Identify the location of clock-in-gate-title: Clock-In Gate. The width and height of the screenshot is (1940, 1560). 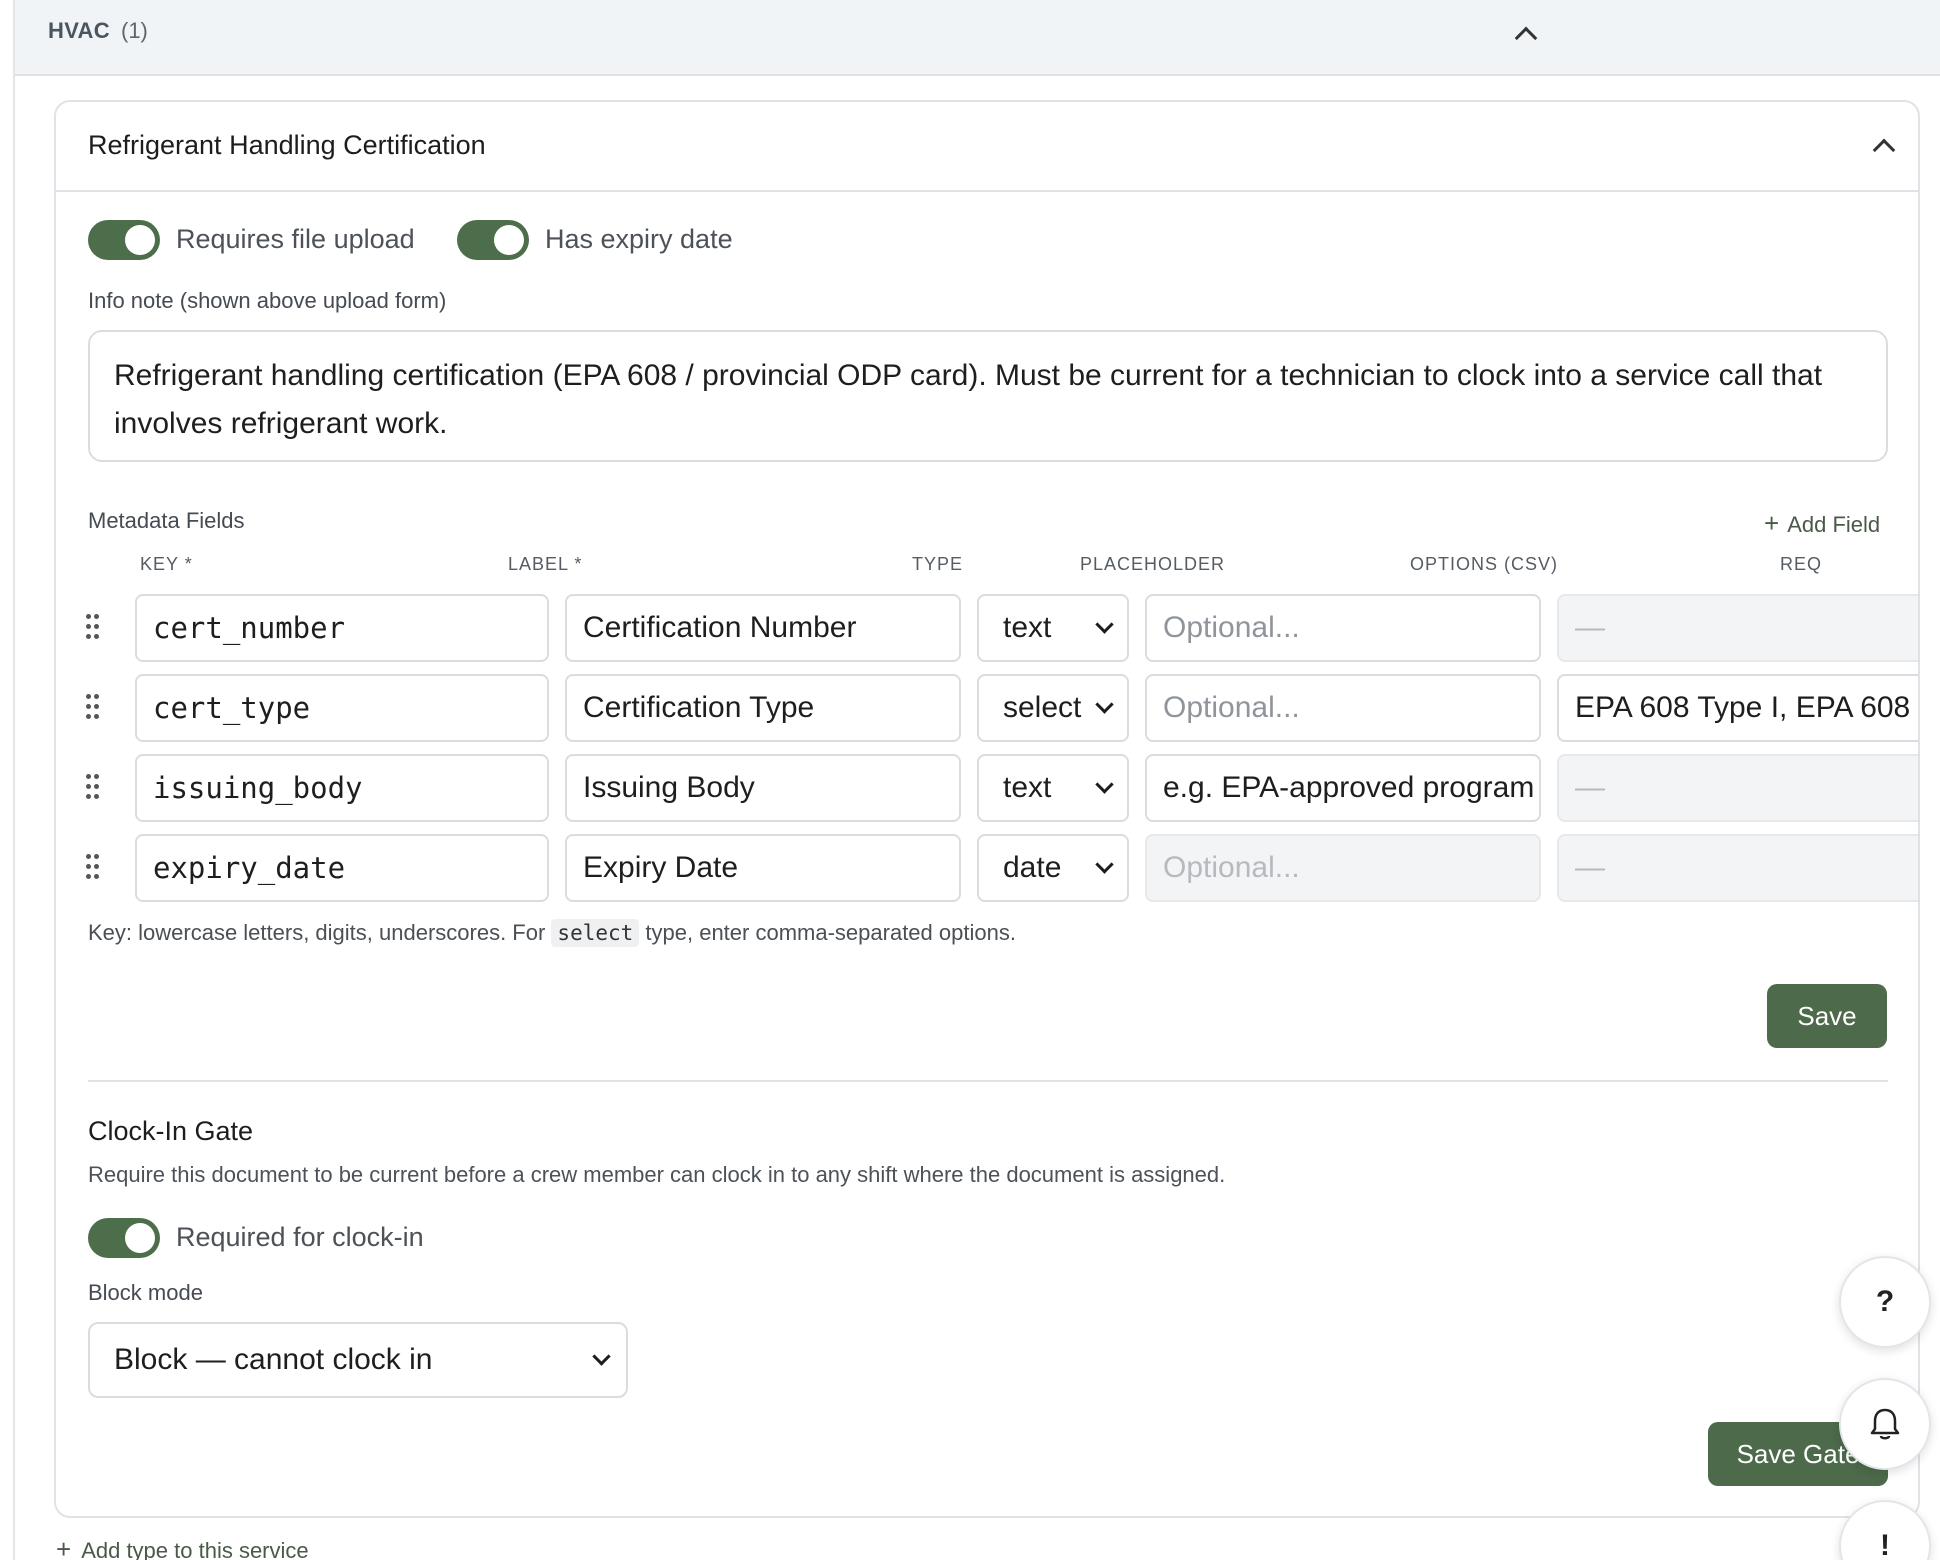
(171, 1131).